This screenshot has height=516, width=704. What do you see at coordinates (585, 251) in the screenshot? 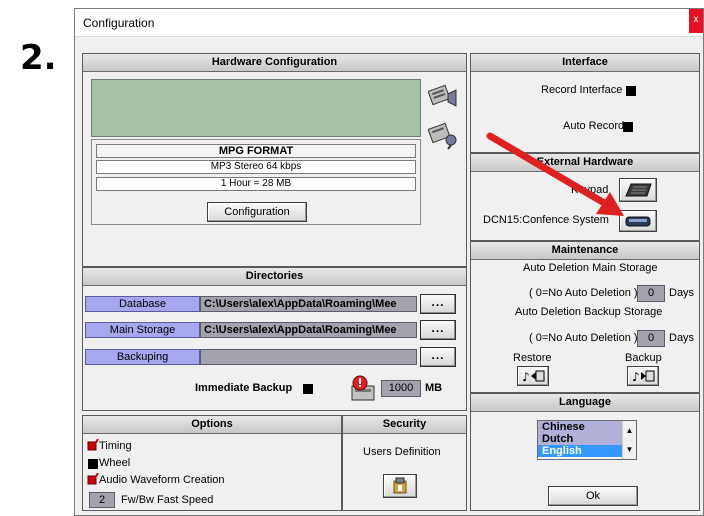
I see `maintenance-header: Maintenance` at bounding box center [585, 251].